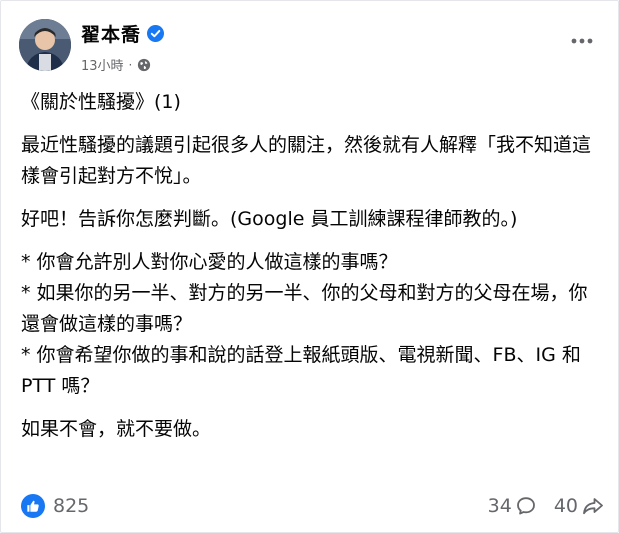 The image size is (619, 533). I want to click on post-meta: 13小時 ·, so click(116, 64).